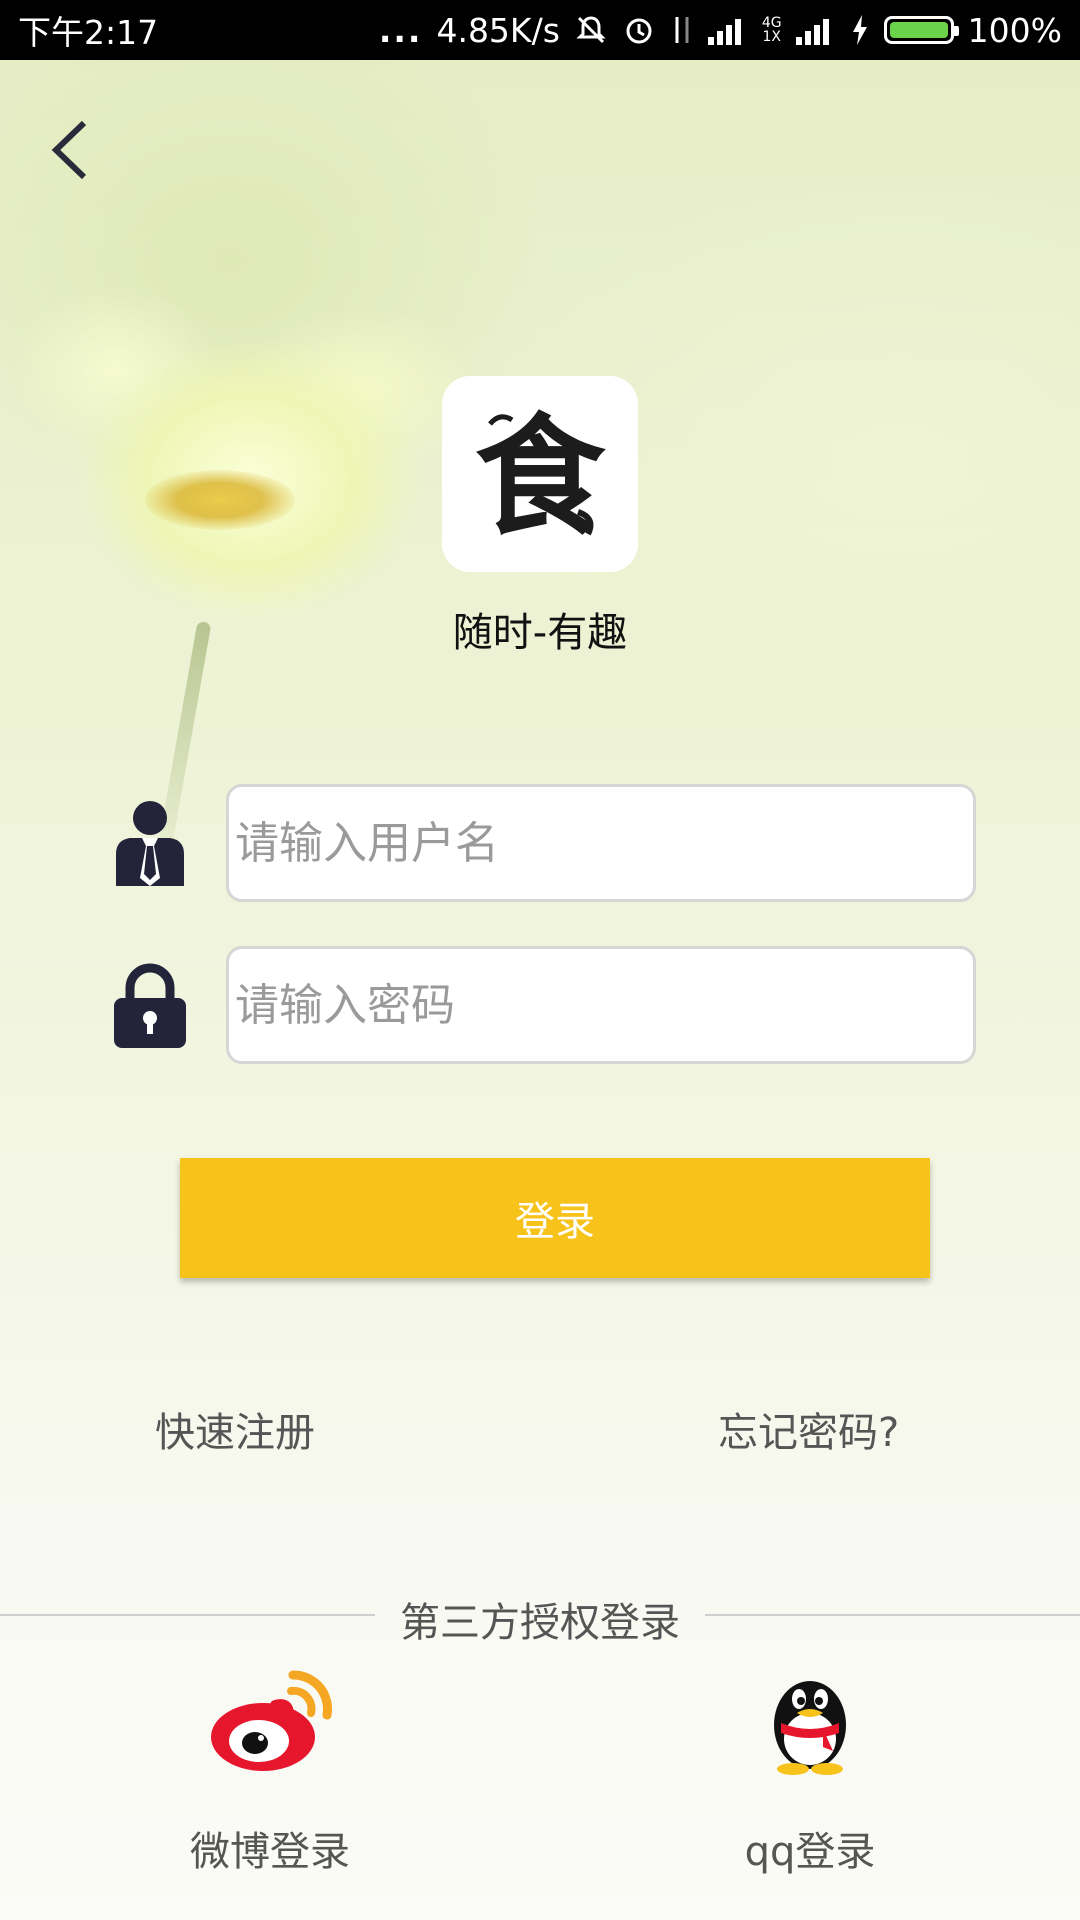 The width and height of the screenshot is (1080, 1920). What do you see at coordinates (498, 30) in the screenshot?
I see `network-speed: 4.85K/s` at bounding box center [498, 30].